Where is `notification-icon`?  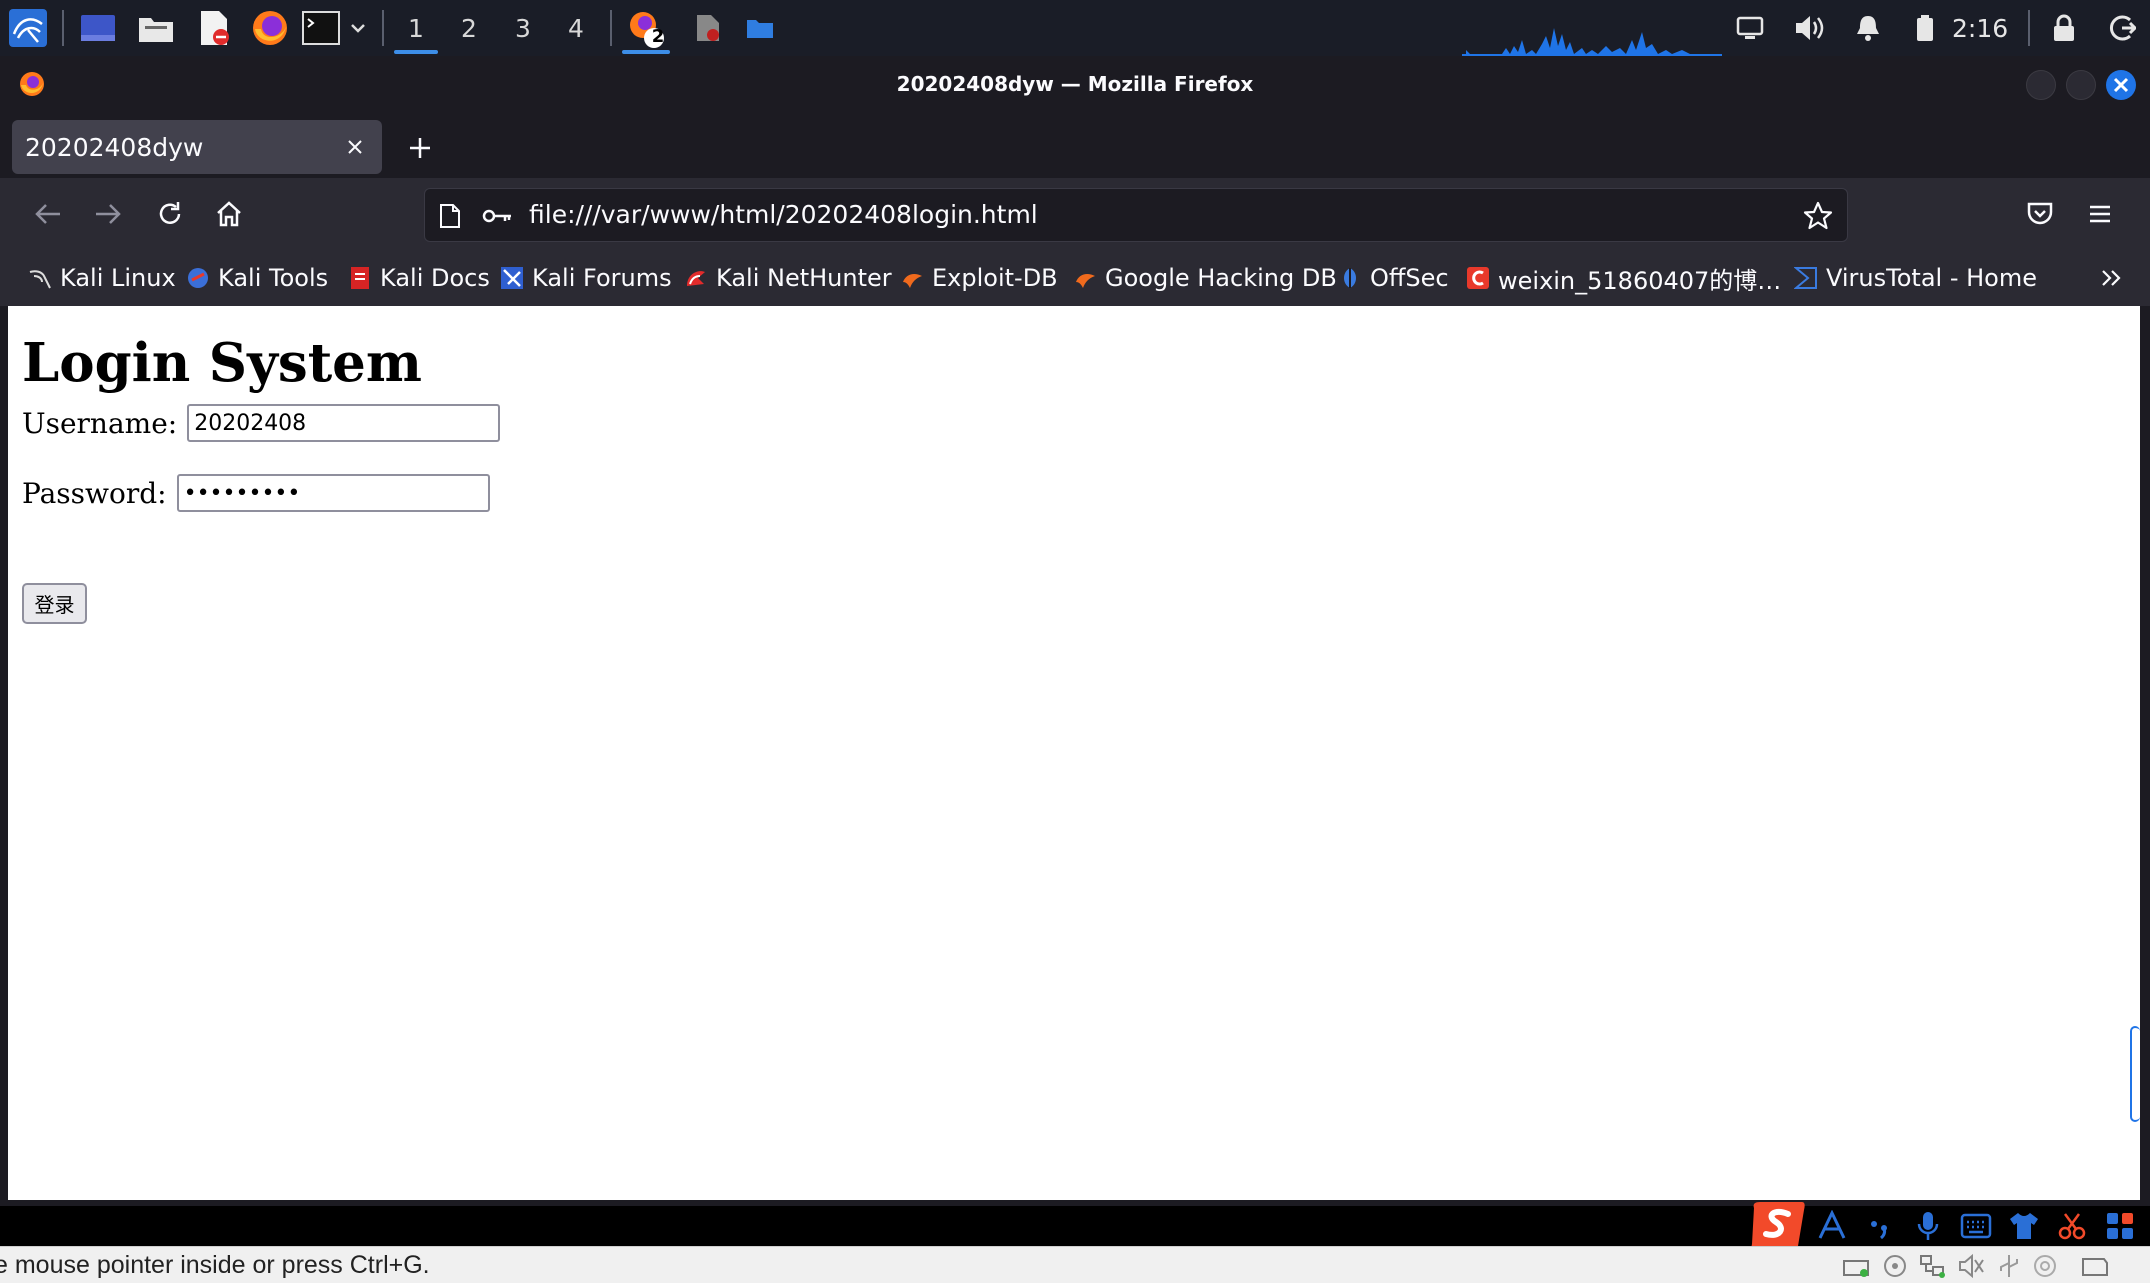 notification-icon is located at coordinates (1868, 28).